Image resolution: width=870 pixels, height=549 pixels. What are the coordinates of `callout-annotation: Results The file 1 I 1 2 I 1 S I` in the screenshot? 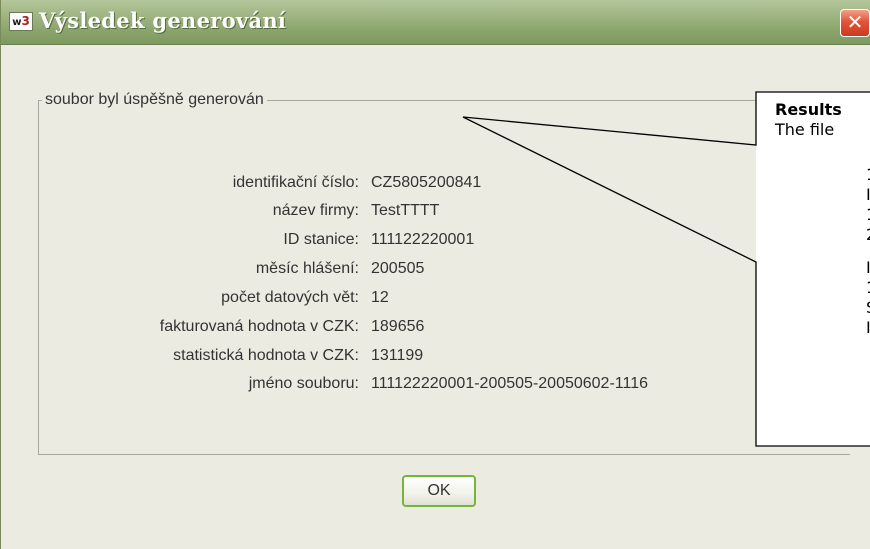 It's located at (813, 269).